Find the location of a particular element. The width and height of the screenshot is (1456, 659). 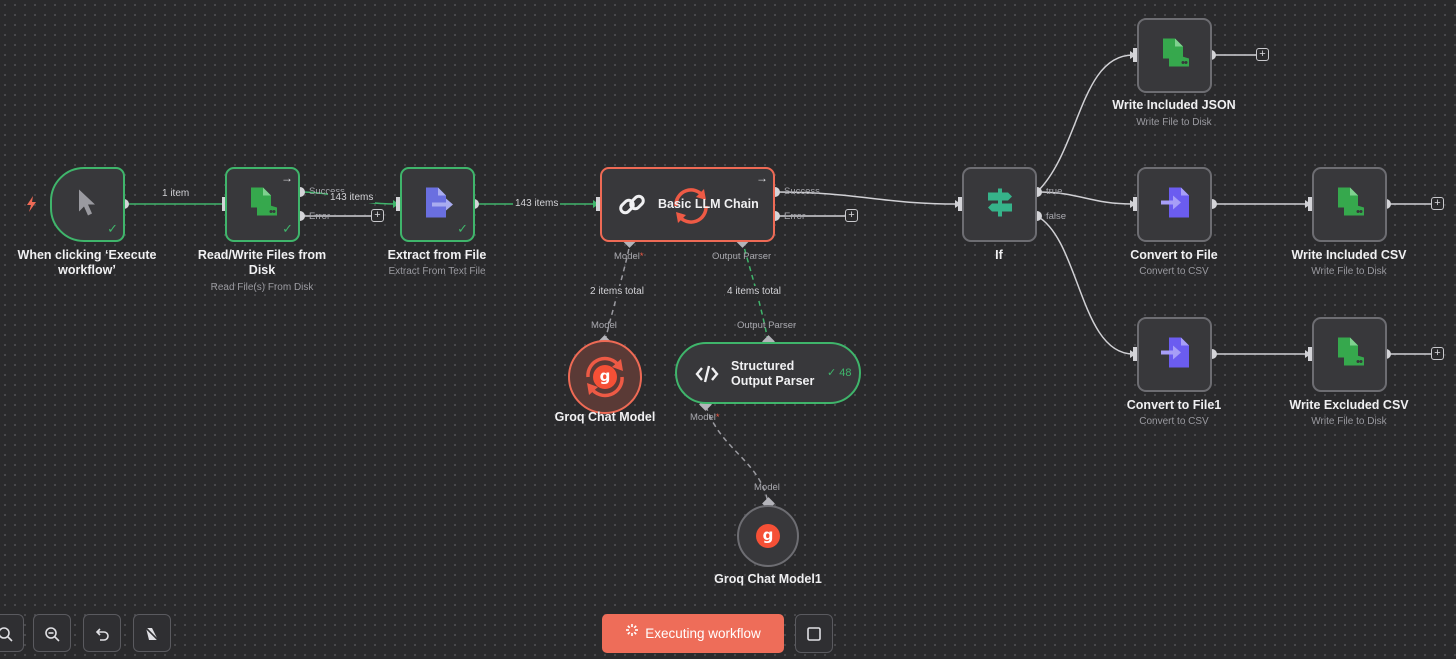

node-groq-chat-model1: g is located at coordinates (768, 536).